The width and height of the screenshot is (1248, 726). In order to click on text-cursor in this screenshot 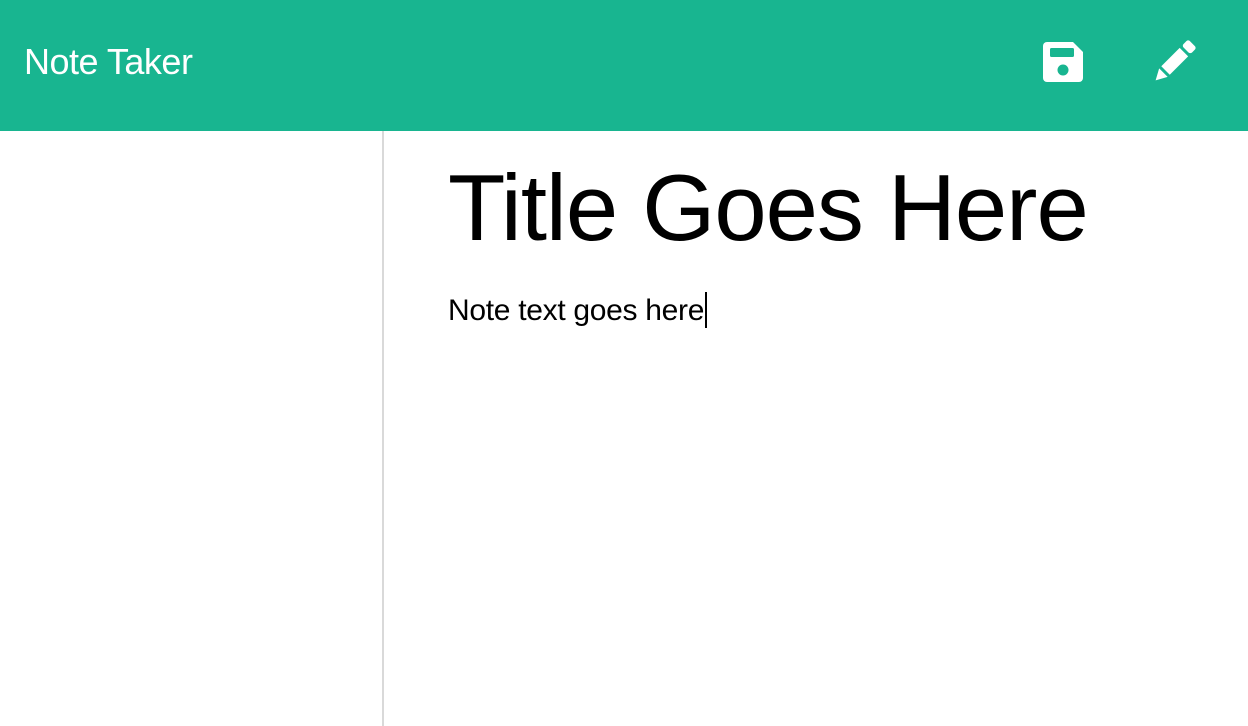, I will do `click(706, 310)`.